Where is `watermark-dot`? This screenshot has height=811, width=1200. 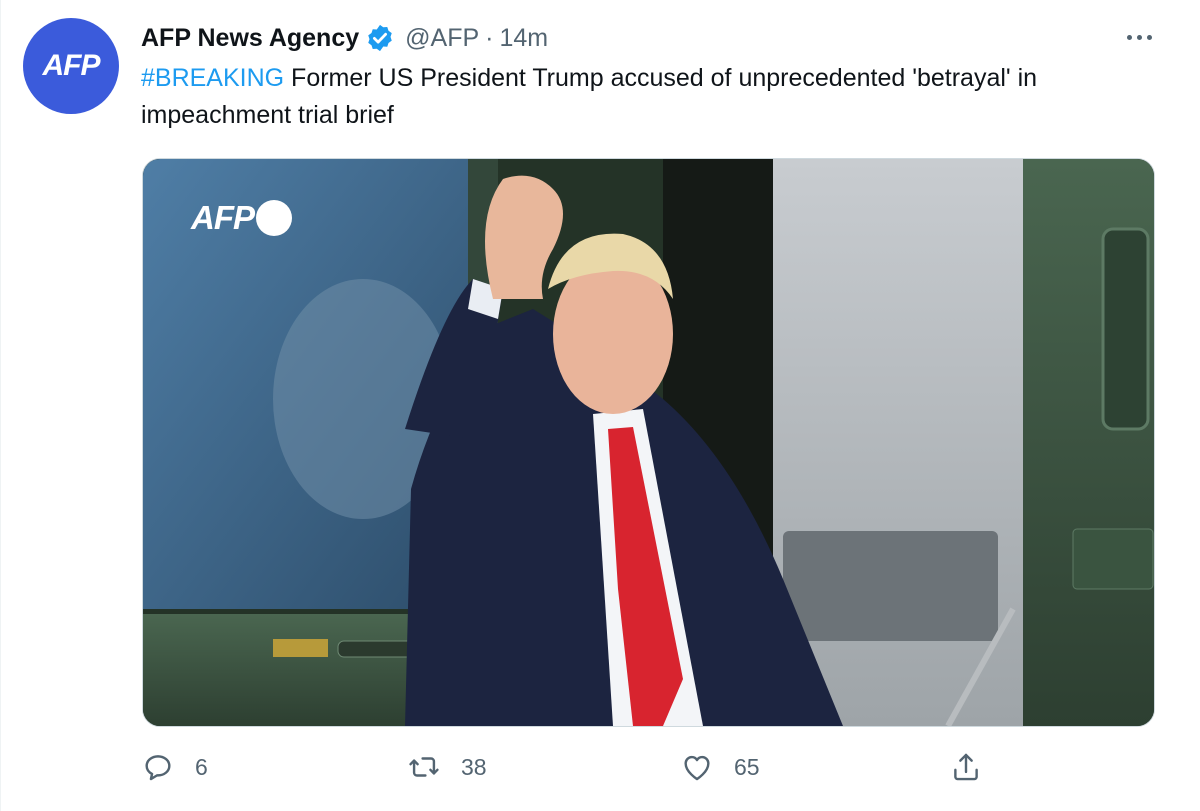 watermark-dot is located at coordinates (274, 218).